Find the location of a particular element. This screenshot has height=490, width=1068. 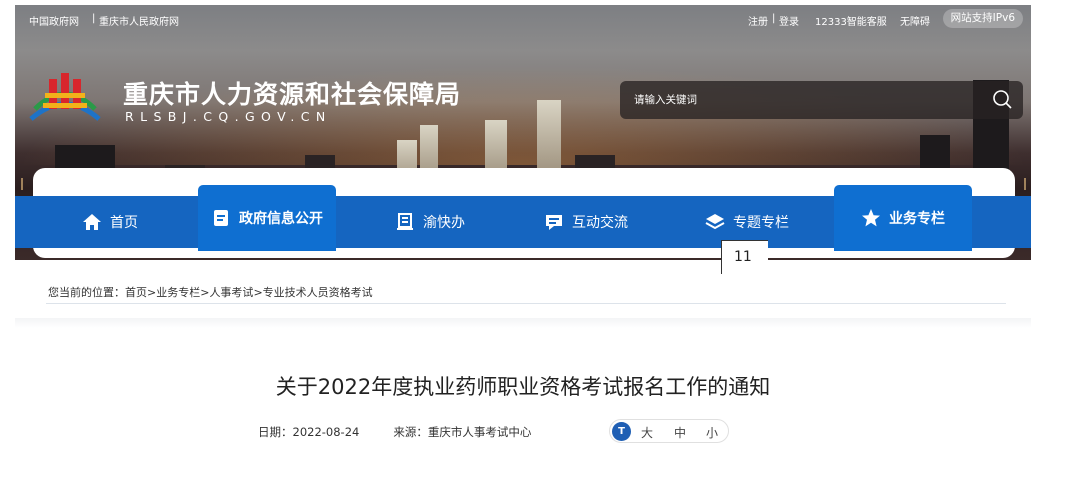

home-icon is located at coordinates (92, 222).